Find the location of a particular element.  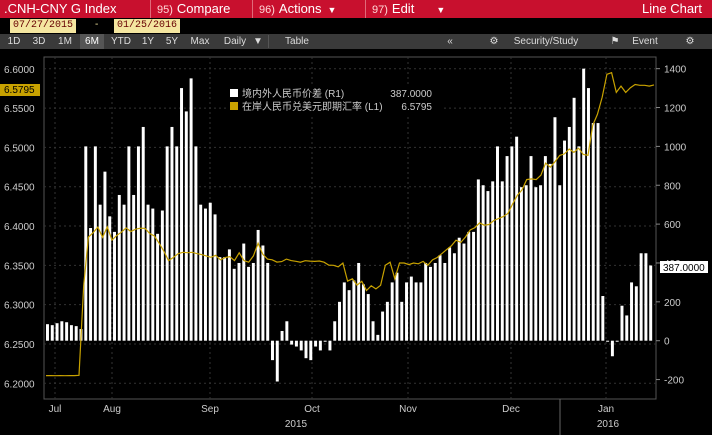

settings-icon: ⚙ is located at coordinates (690, 41).